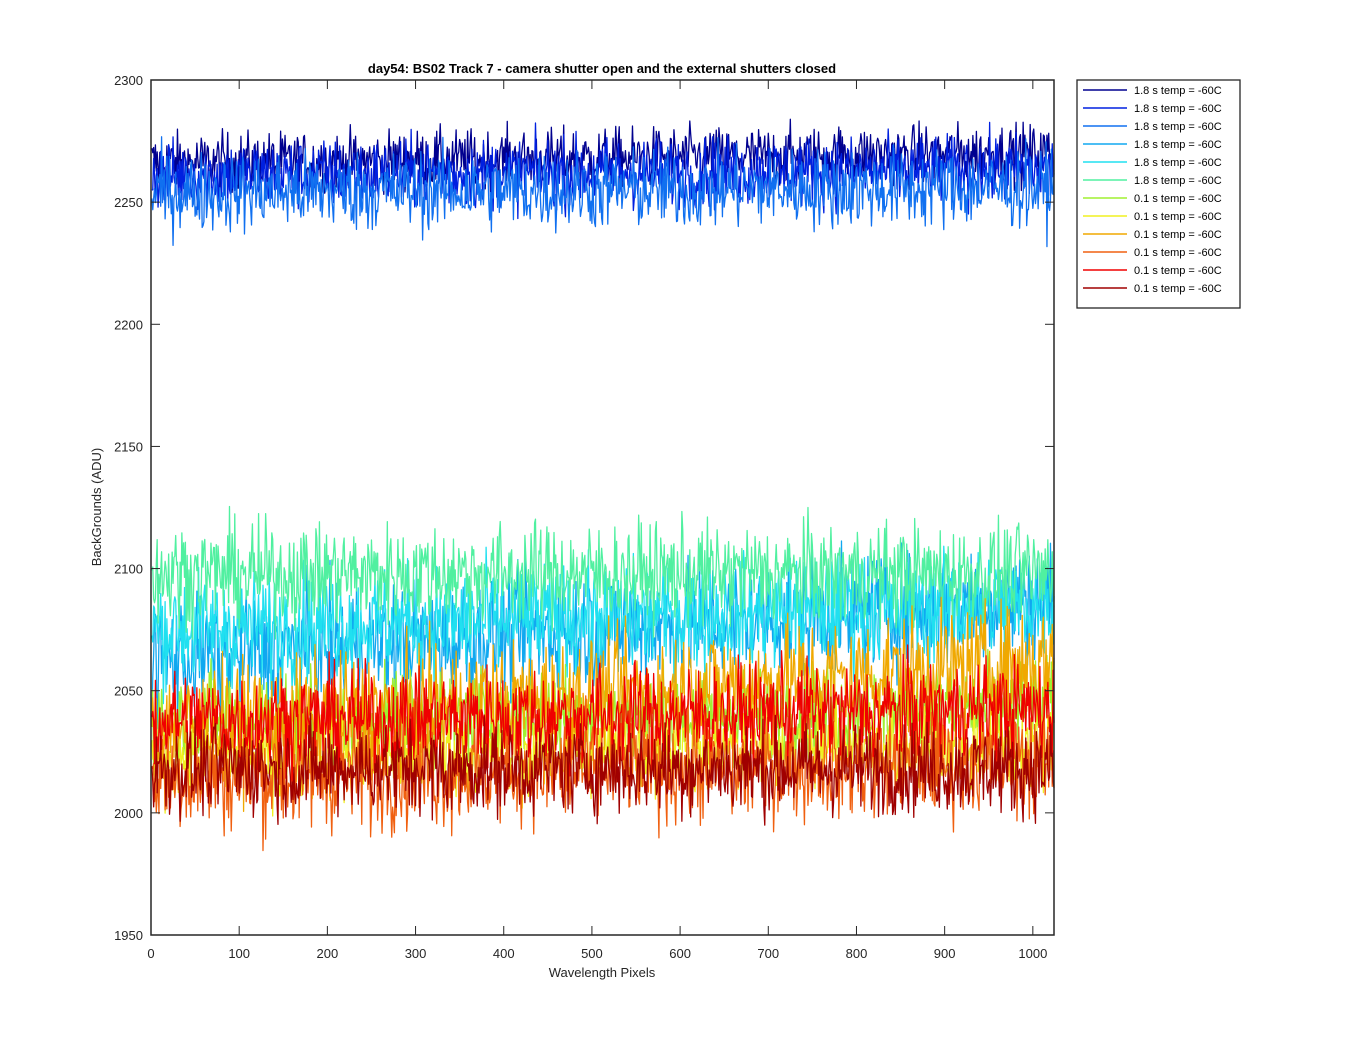 Image resolution: width=1350 pixels, height=1050 pixels. Describe the element at coordinates (1178, 127) in the screenshot. I see `legend-label-3: 1.8 s temp = -60C` at that location.